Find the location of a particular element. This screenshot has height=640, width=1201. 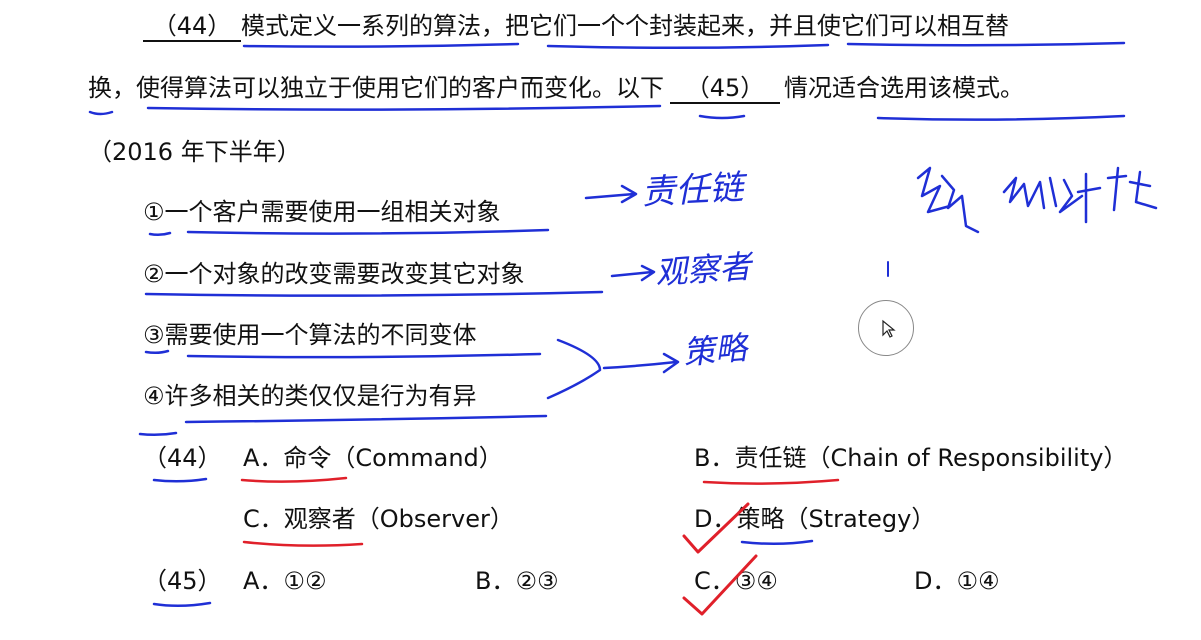

q44-option-c: C．观察者（Observer） is located at coordinates (378, 519).